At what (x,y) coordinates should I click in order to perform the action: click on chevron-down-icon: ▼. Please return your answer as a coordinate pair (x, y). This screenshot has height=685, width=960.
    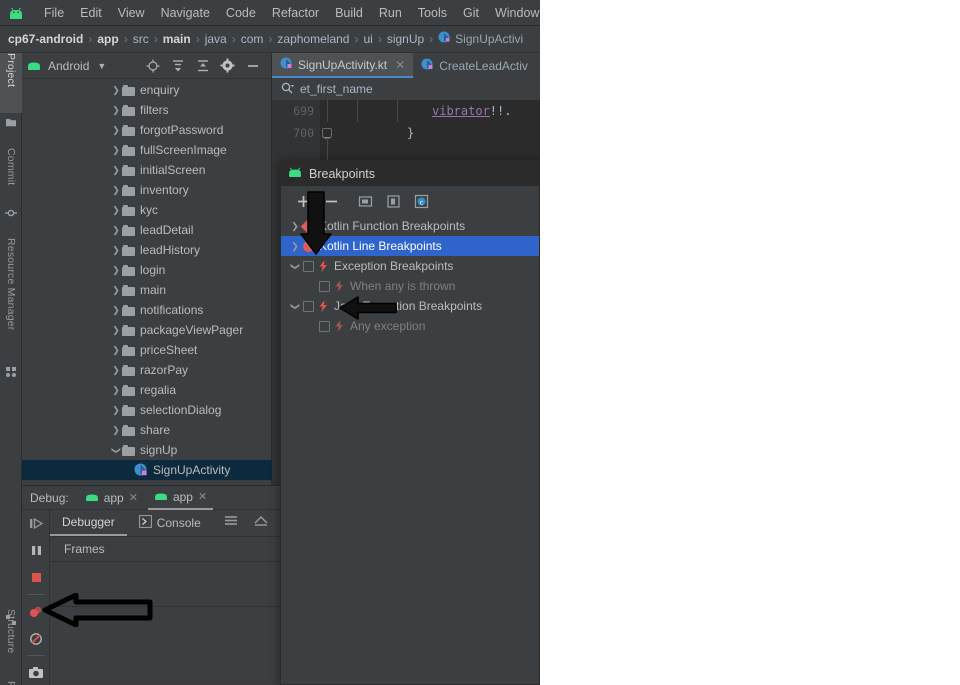
    Looking at the image, I should click on (101, 66).